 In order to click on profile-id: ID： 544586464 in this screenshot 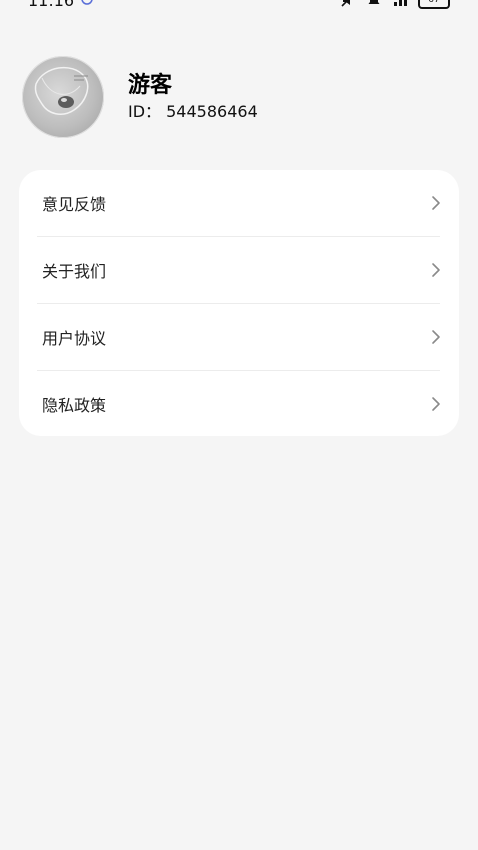, I will do `click(193, 111)`.